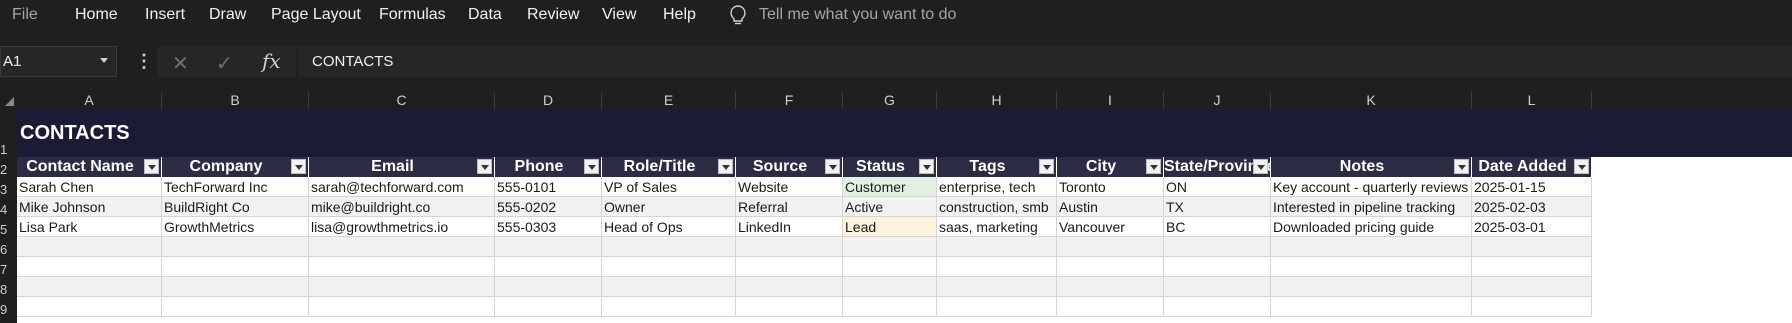 The height and width of the screenshot is (323, 1792). What do you see at coordinates (548, 100) in the screenshot?
I see `column-header-d: D` at bounding box center [548, 100].